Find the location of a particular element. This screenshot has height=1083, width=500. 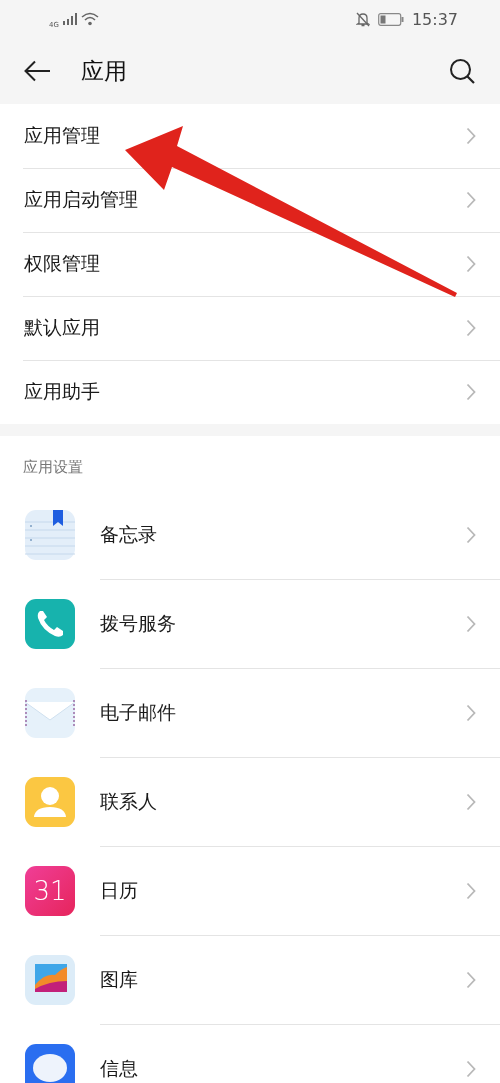

app-item: 备忘录 is located at coordinates (250, 534).